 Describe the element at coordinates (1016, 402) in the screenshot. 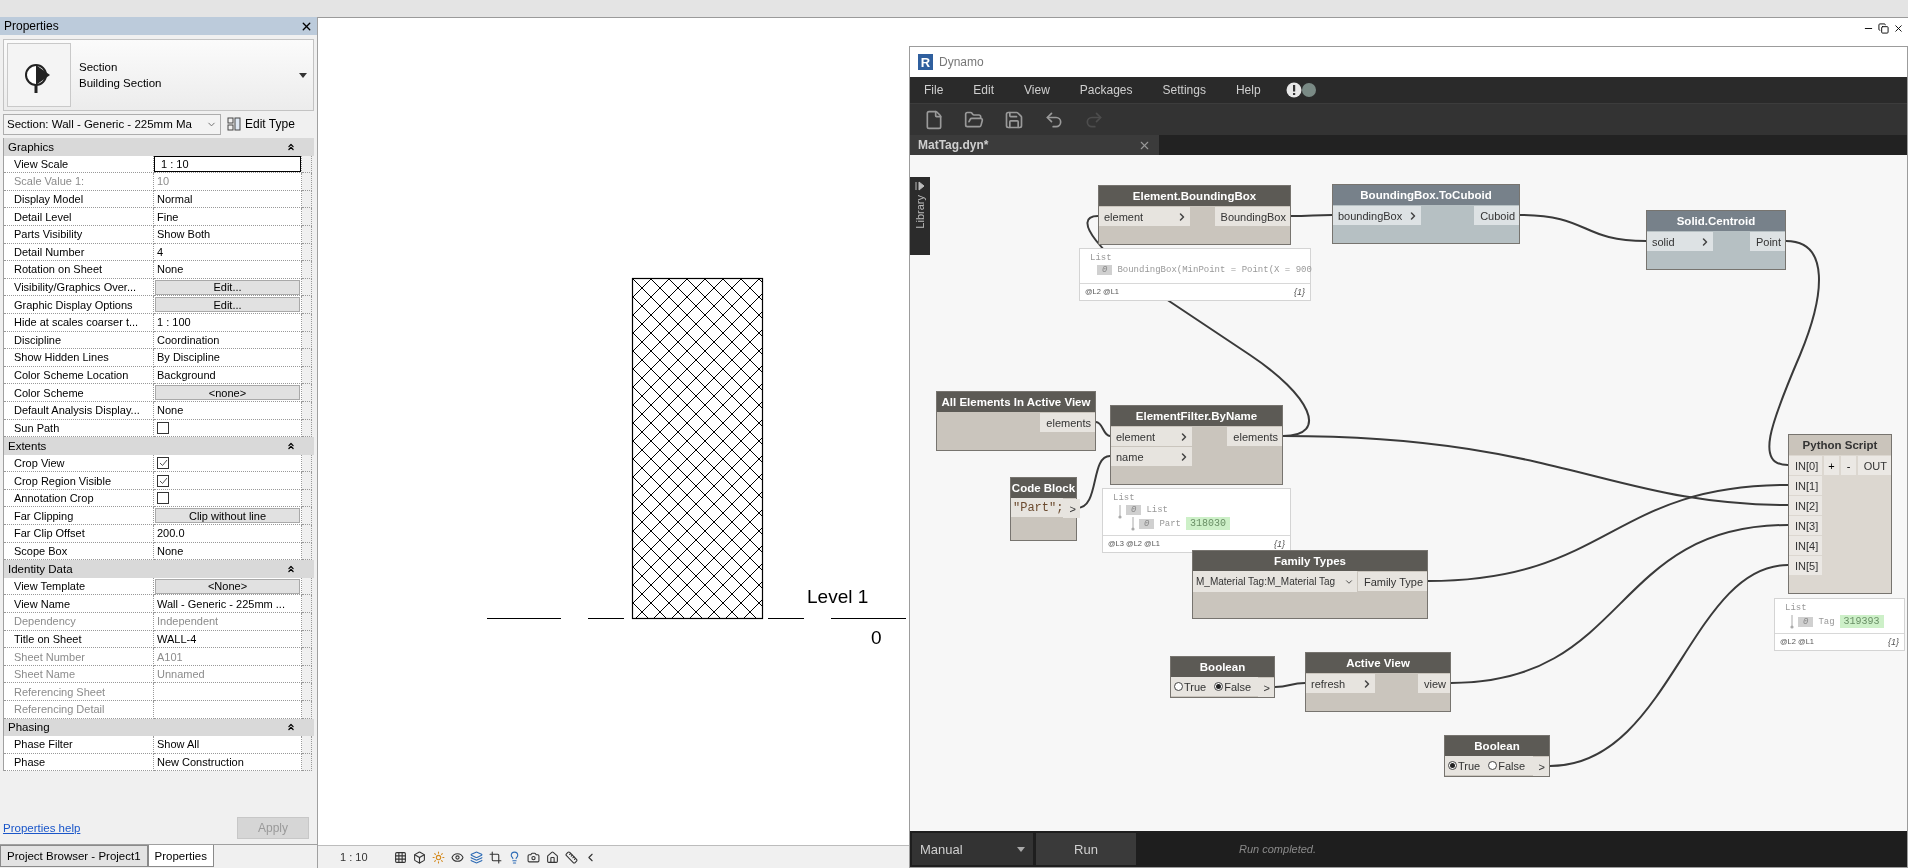

I see `node-title: All Elements In Active View` at that location.